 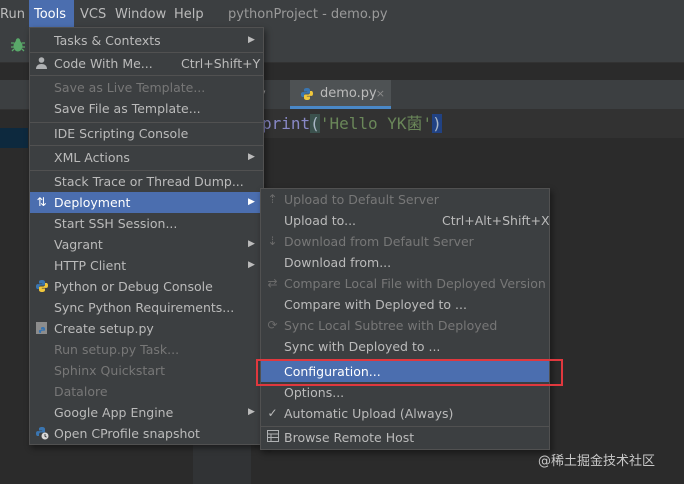 I want to click on menu-item-browse-remote-host: Browse Remote Host, so click(x=405, y=437).